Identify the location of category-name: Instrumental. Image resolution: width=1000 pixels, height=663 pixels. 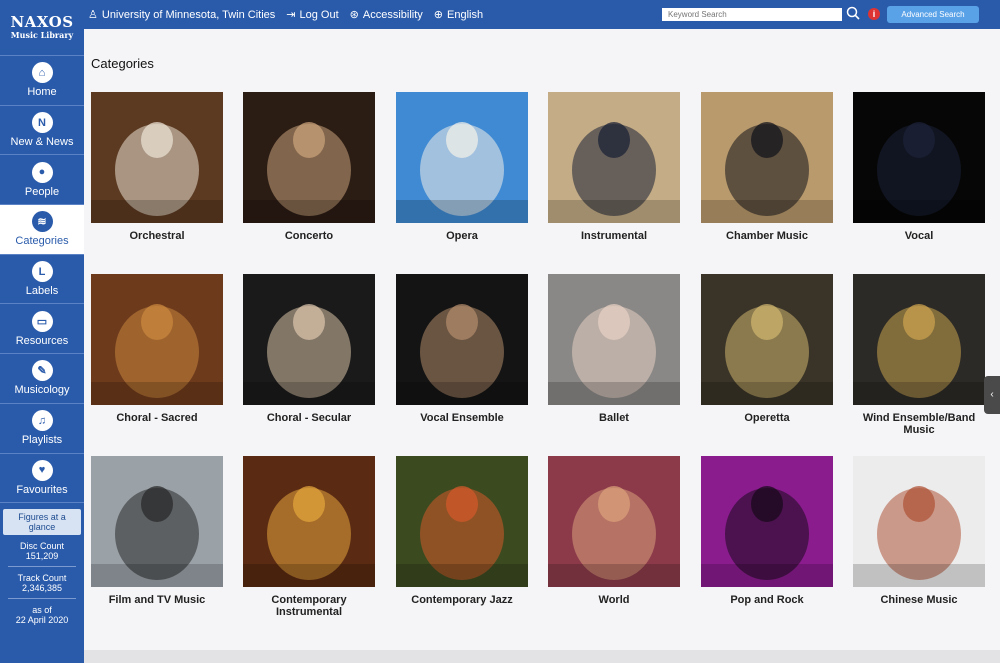
(614, 236).